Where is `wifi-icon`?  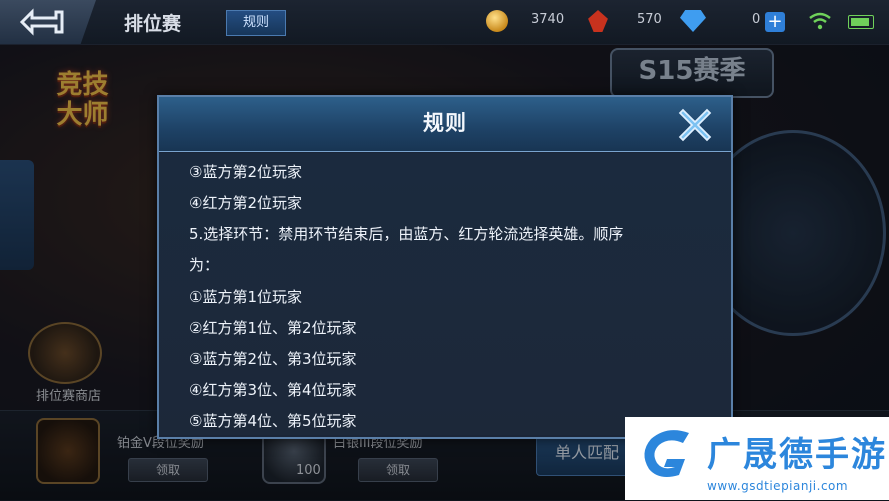 wifi-icon is located at coordinates (820, 21).